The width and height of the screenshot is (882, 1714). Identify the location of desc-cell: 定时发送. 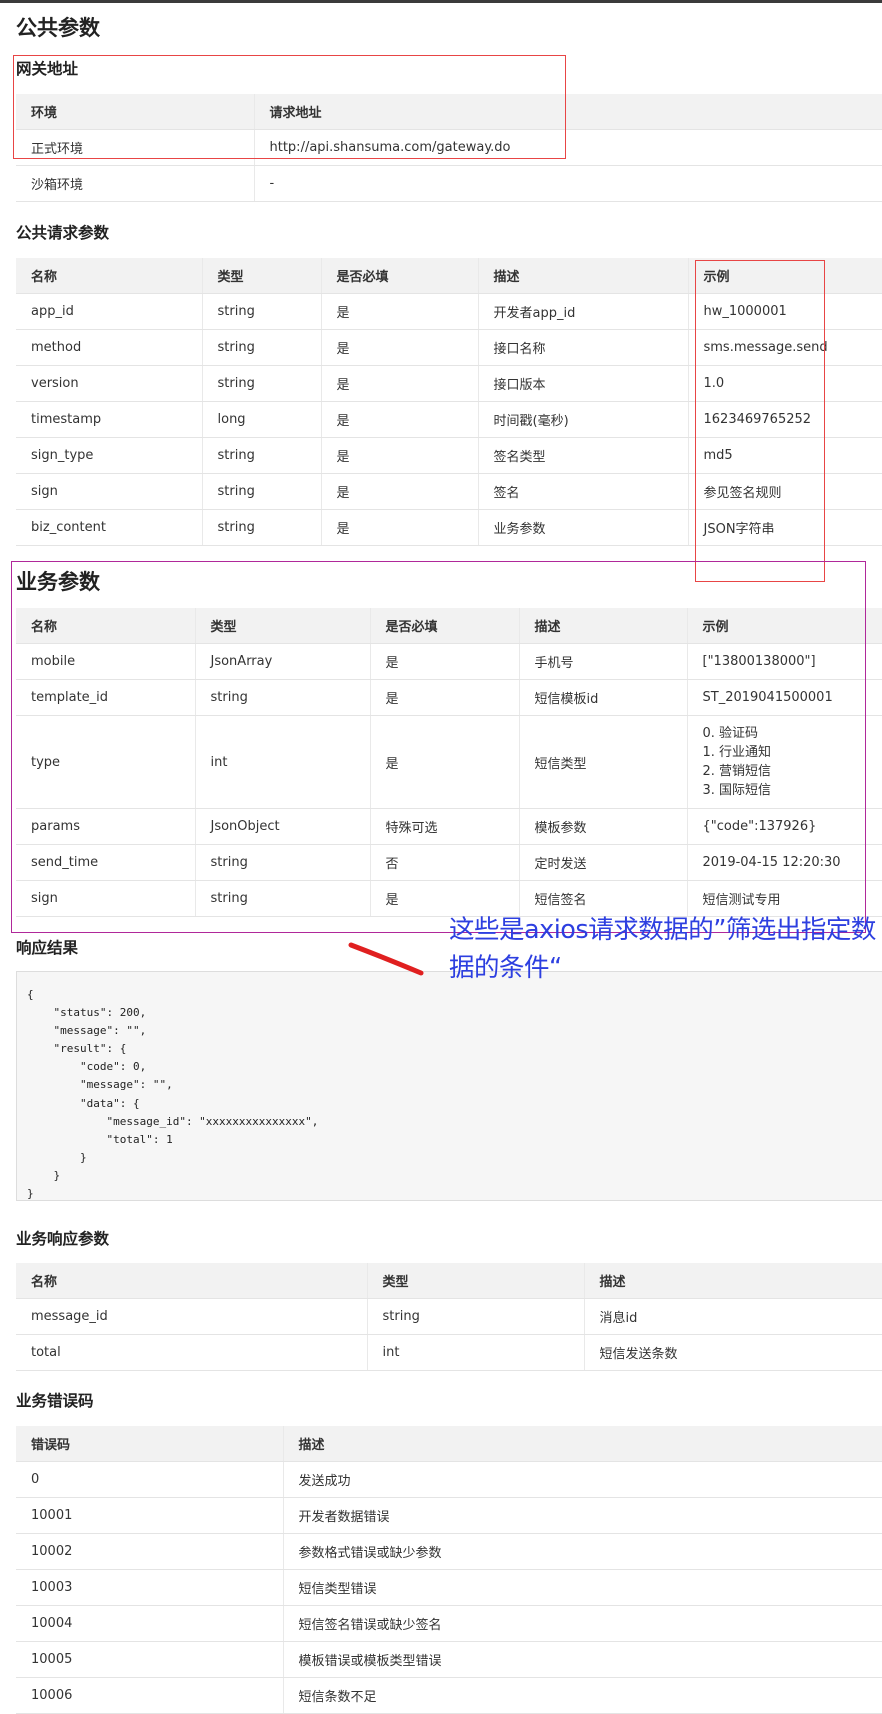
(603, 863).